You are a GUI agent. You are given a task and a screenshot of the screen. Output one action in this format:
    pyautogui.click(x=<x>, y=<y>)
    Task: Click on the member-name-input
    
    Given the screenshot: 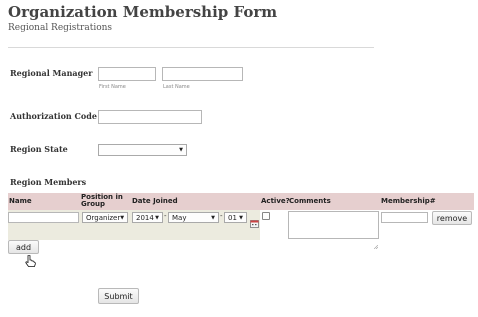 What is the action you would take?
    pyautogui.click(x=43, y=217)
    